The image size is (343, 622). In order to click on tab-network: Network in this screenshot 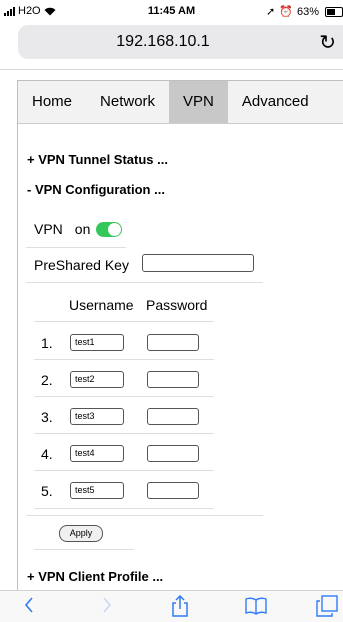, I will do `click(127, 102)`.